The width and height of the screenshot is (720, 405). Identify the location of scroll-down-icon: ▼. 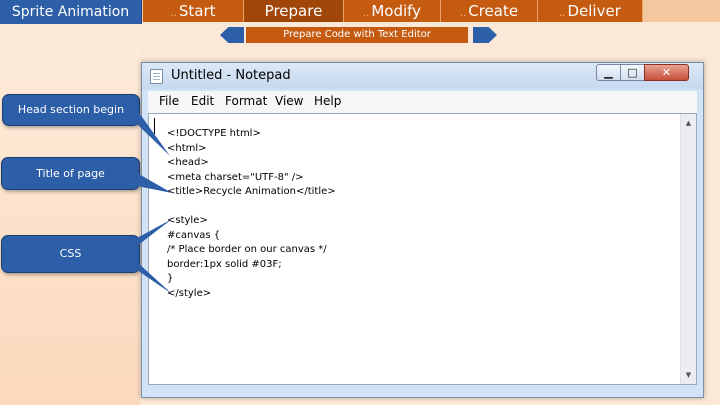
(688, 375).